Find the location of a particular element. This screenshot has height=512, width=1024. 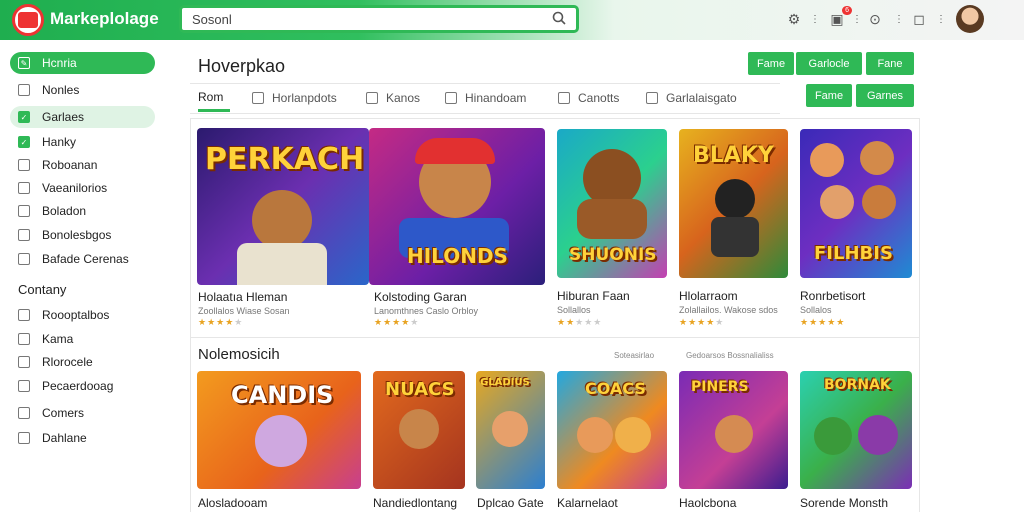

game-art-title: PINERS is located at coordinates (720, 387).